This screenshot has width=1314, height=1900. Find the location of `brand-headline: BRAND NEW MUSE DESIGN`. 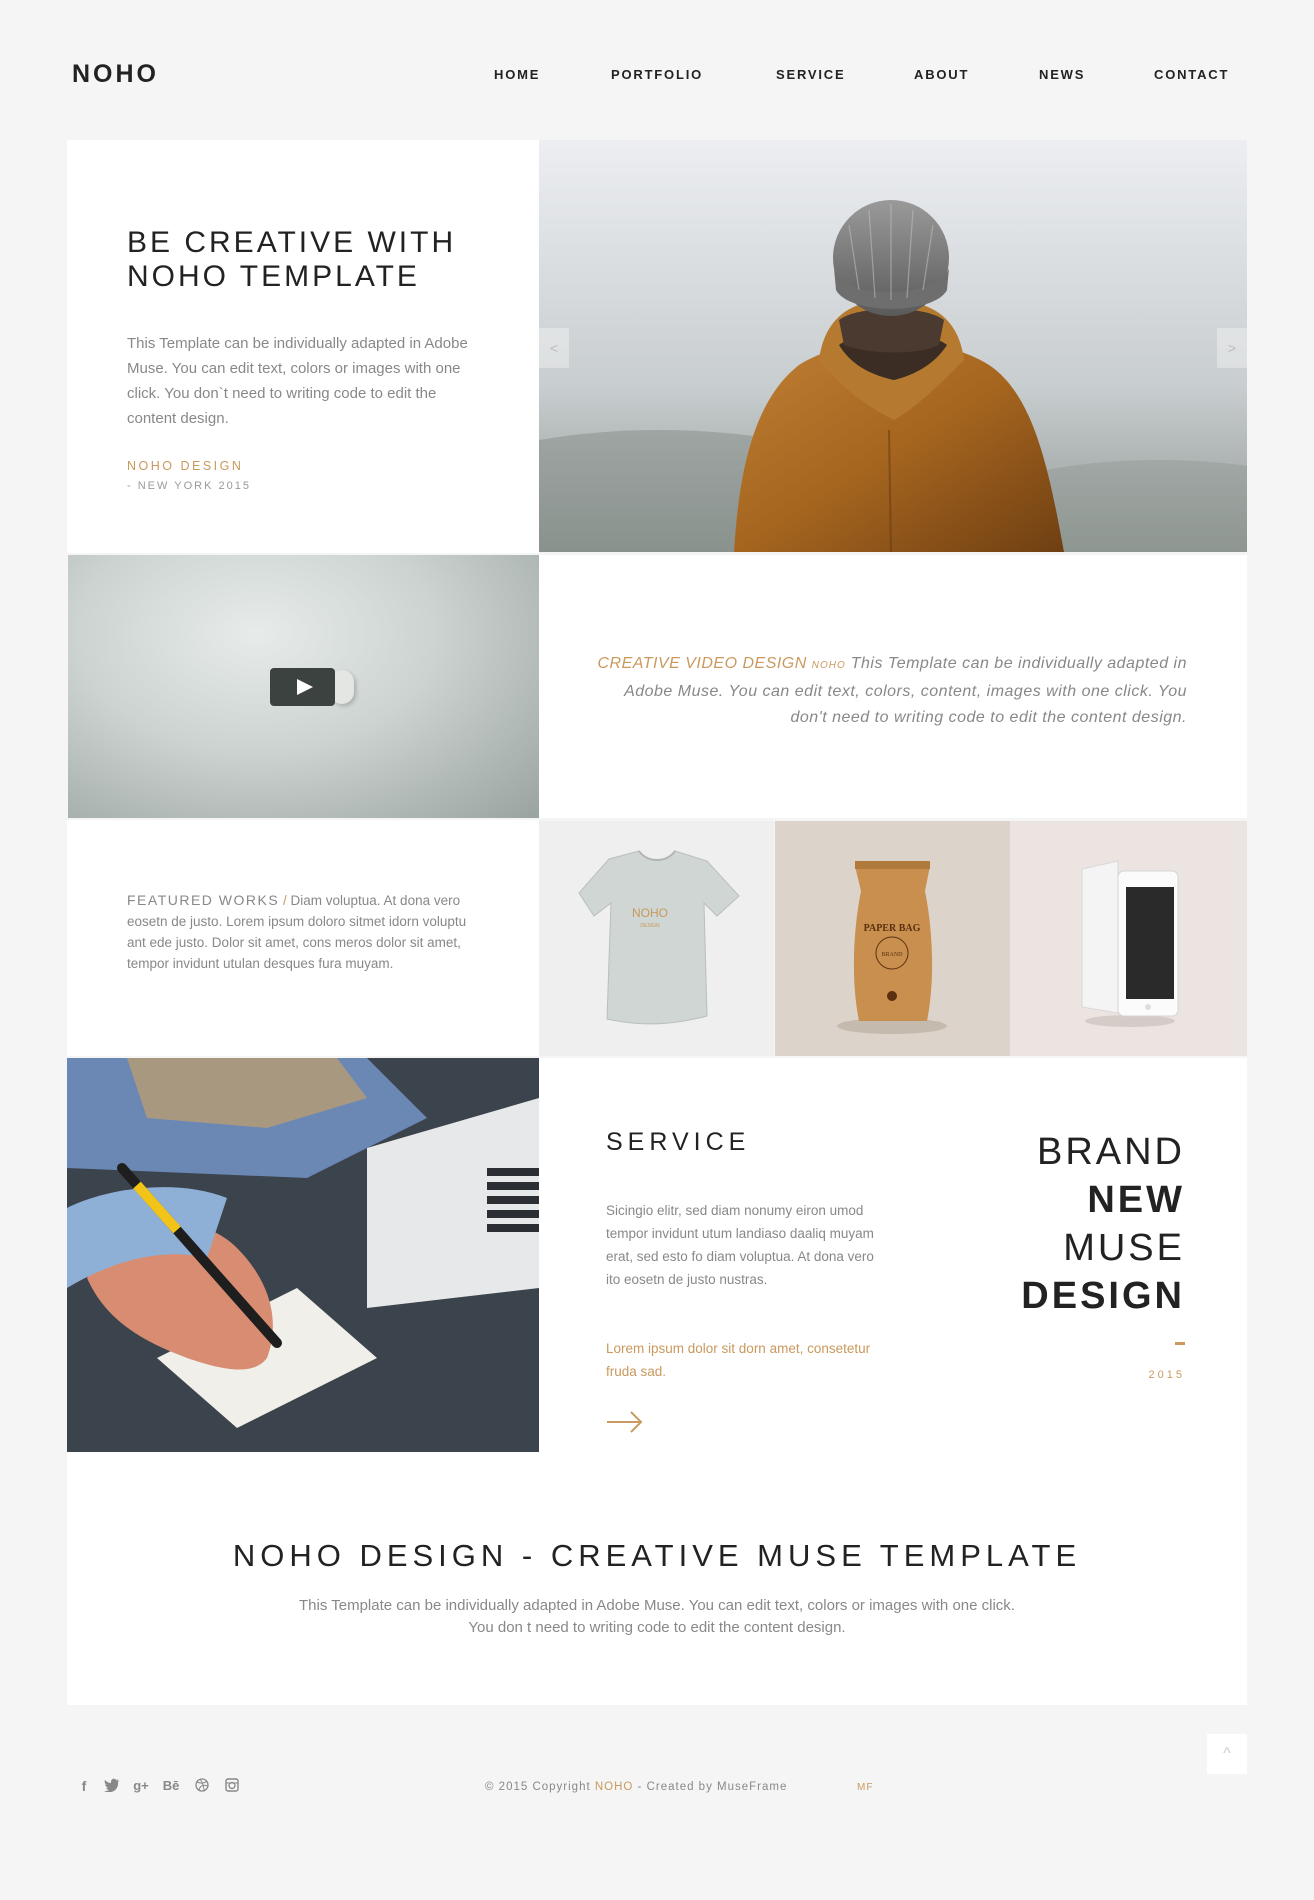

brand-headline: BRAND NEW MUSE DESIGN is located at coordinates (1103, 1224).